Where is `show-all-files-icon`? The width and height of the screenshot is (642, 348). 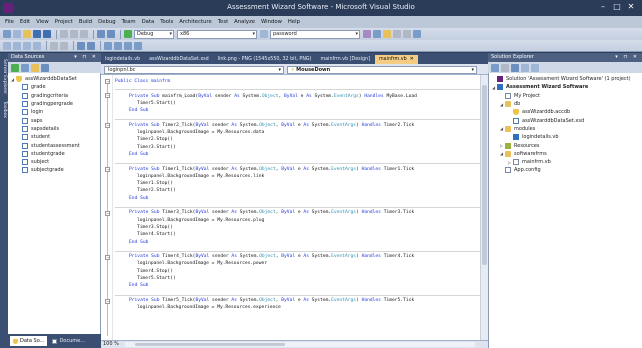 show-all-files-icon is located at coordinates (505, 67).